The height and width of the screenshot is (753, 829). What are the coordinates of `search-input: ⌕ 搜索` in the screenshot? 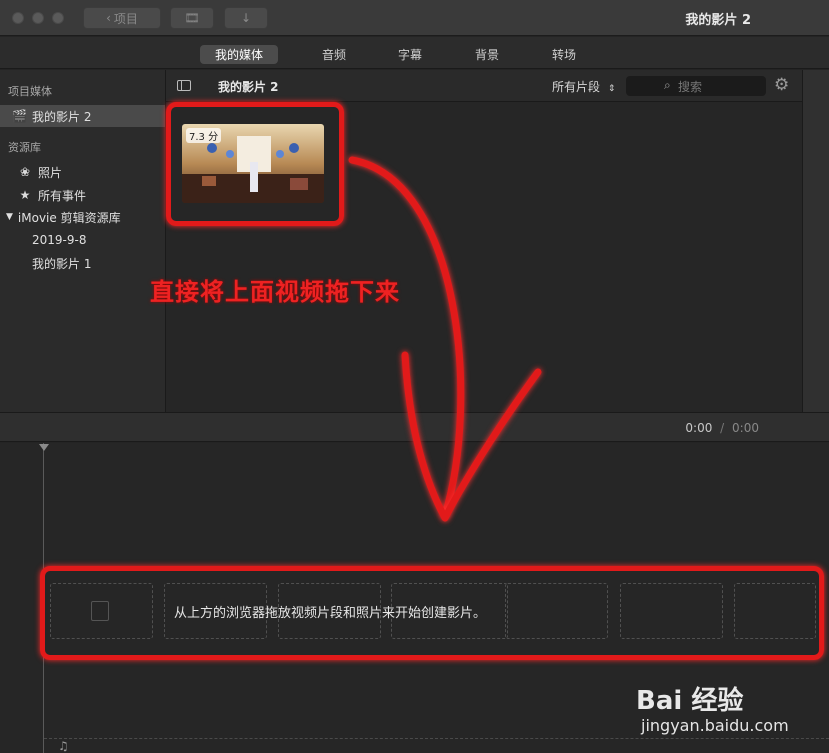 It's located at (696, 86).